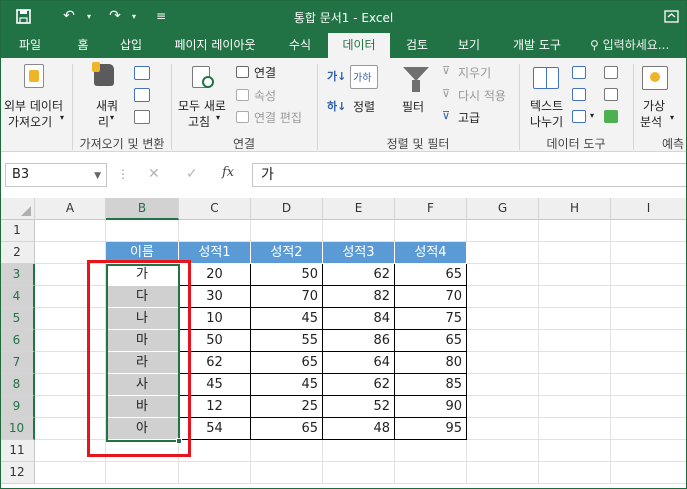  I want to click on name-cell: 아, so click(142, 429).